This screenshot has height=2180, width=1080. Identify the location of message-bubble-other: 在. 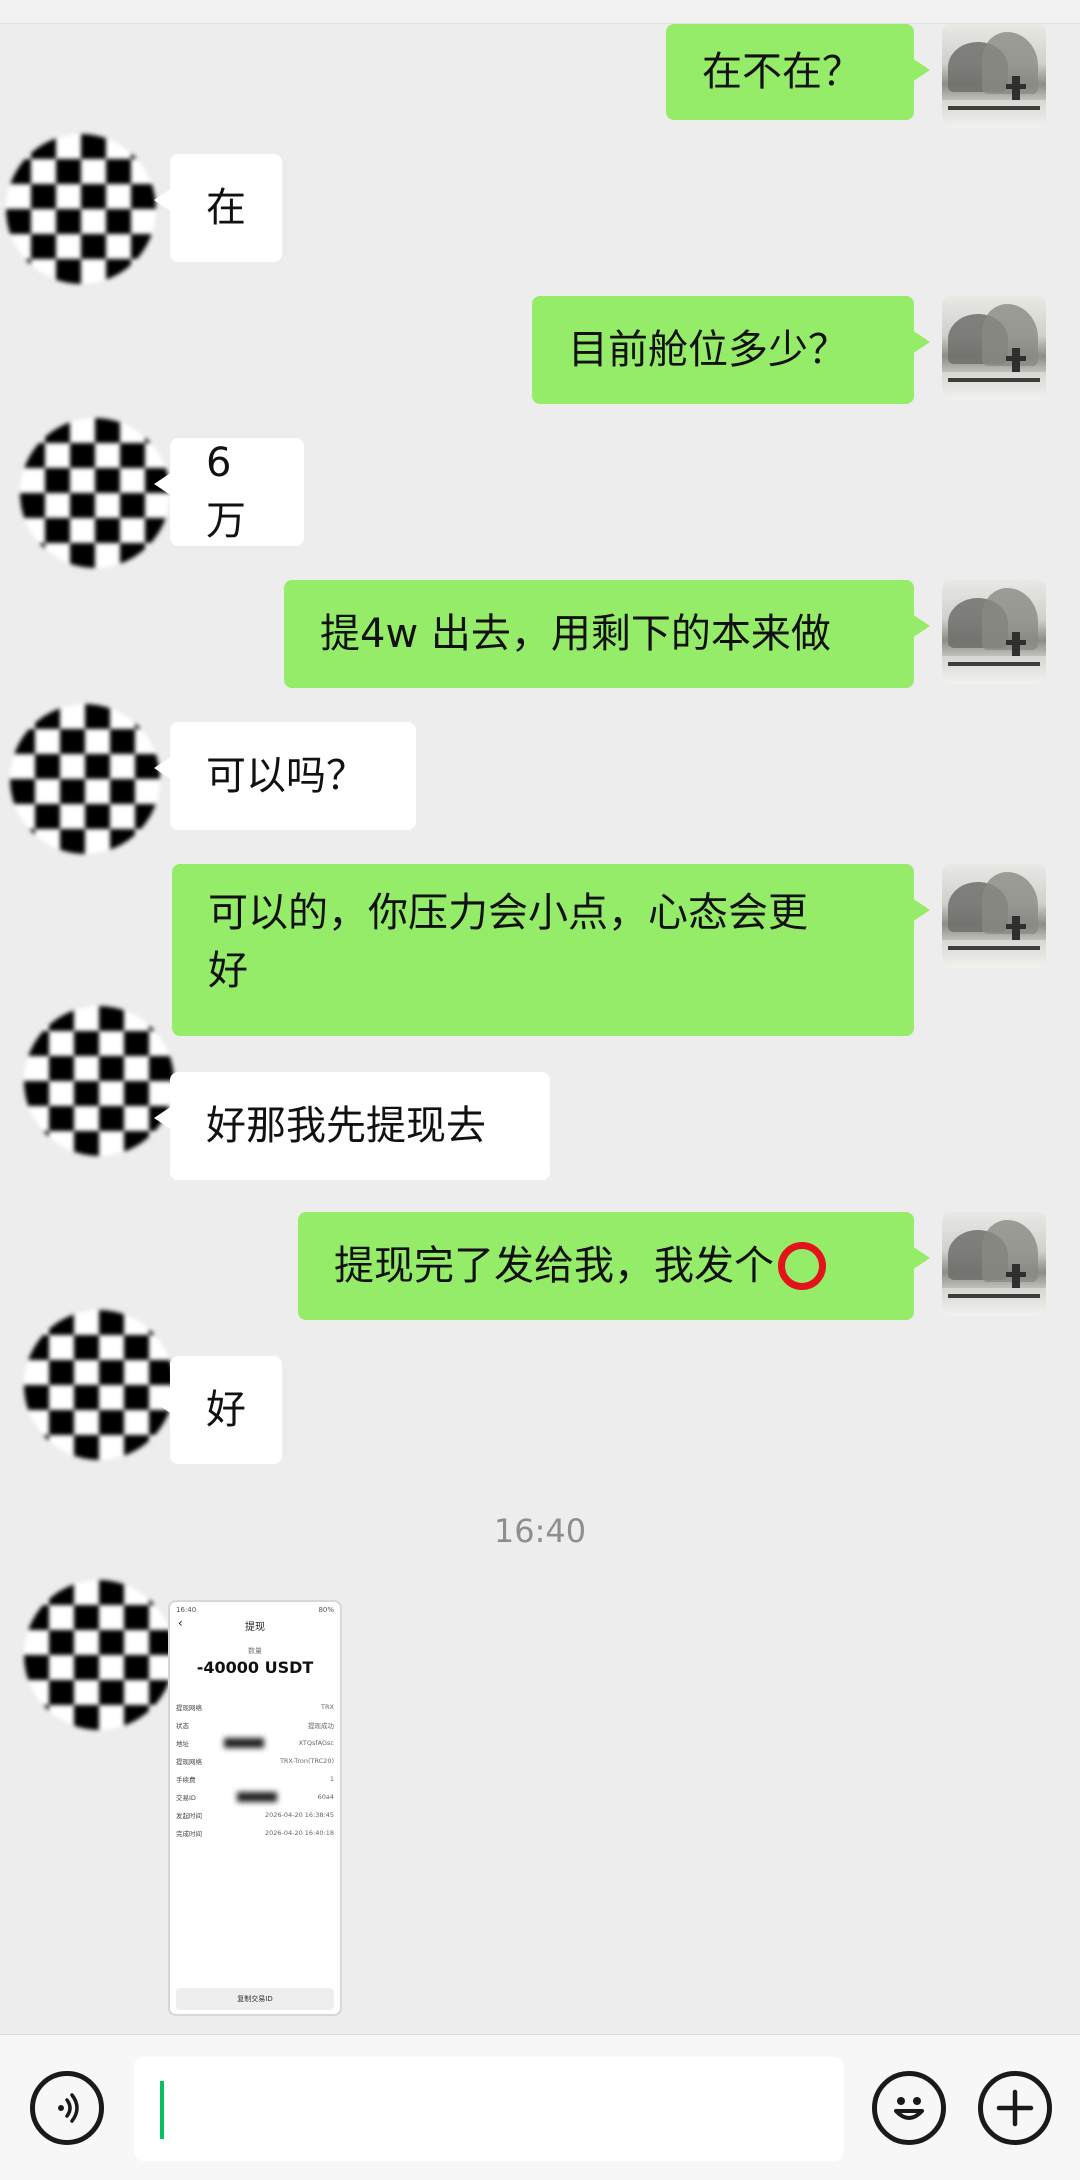
(218, 208).